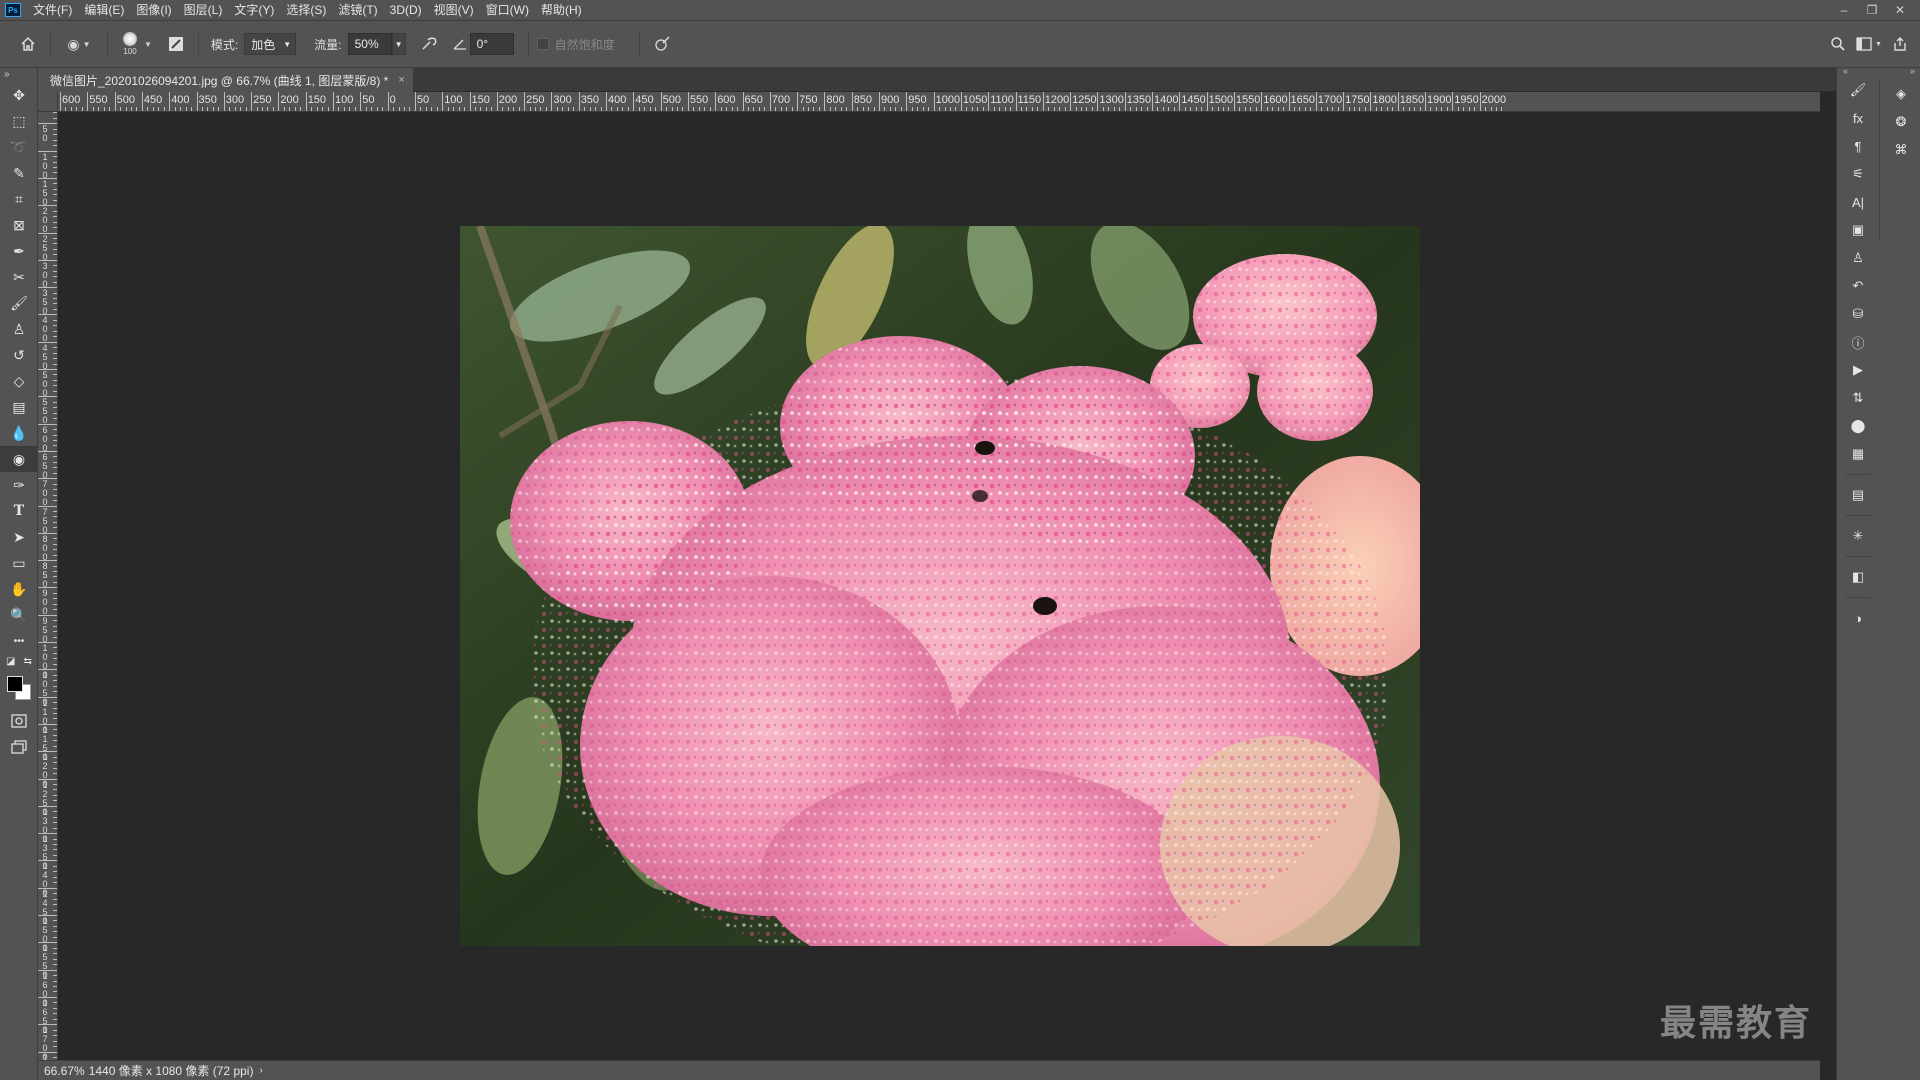 The height and width of the screenshot is (1080, 1920). What do you see at coordinates (48, 102) in the screenshot?
I see `ruler-origin` at bounding box center [48, 102].